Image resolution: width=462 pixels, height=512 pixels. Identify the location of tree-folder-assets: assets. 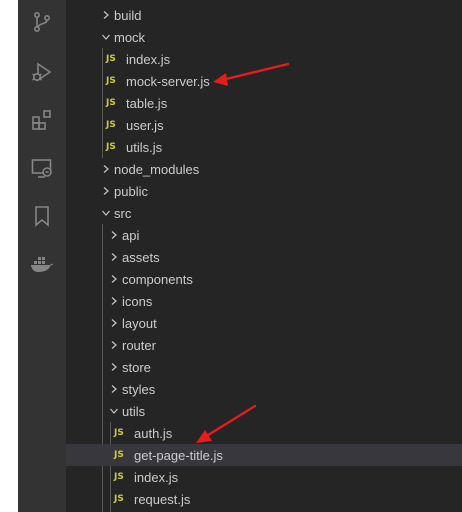
(264, 257).